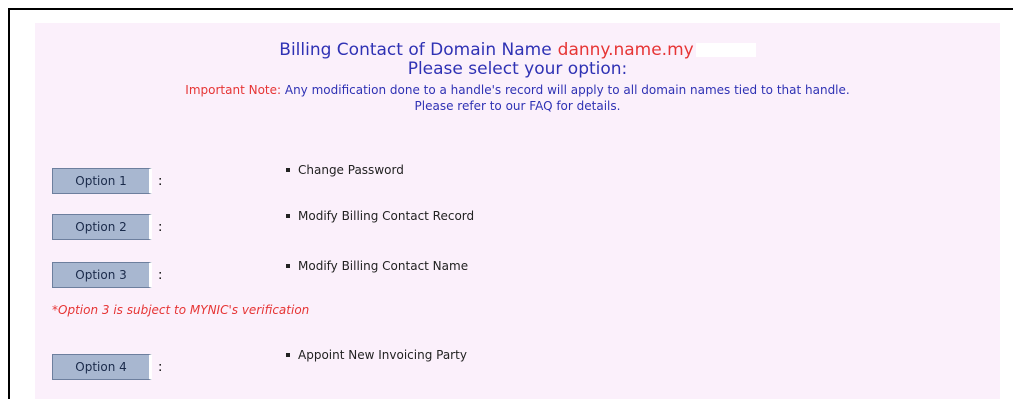 This screenshot has width=1013, height=399. What do you see at coordinates (160, 181) in the screenshot?
I see `option-1-colon: :` at bounding box center [160, 181].